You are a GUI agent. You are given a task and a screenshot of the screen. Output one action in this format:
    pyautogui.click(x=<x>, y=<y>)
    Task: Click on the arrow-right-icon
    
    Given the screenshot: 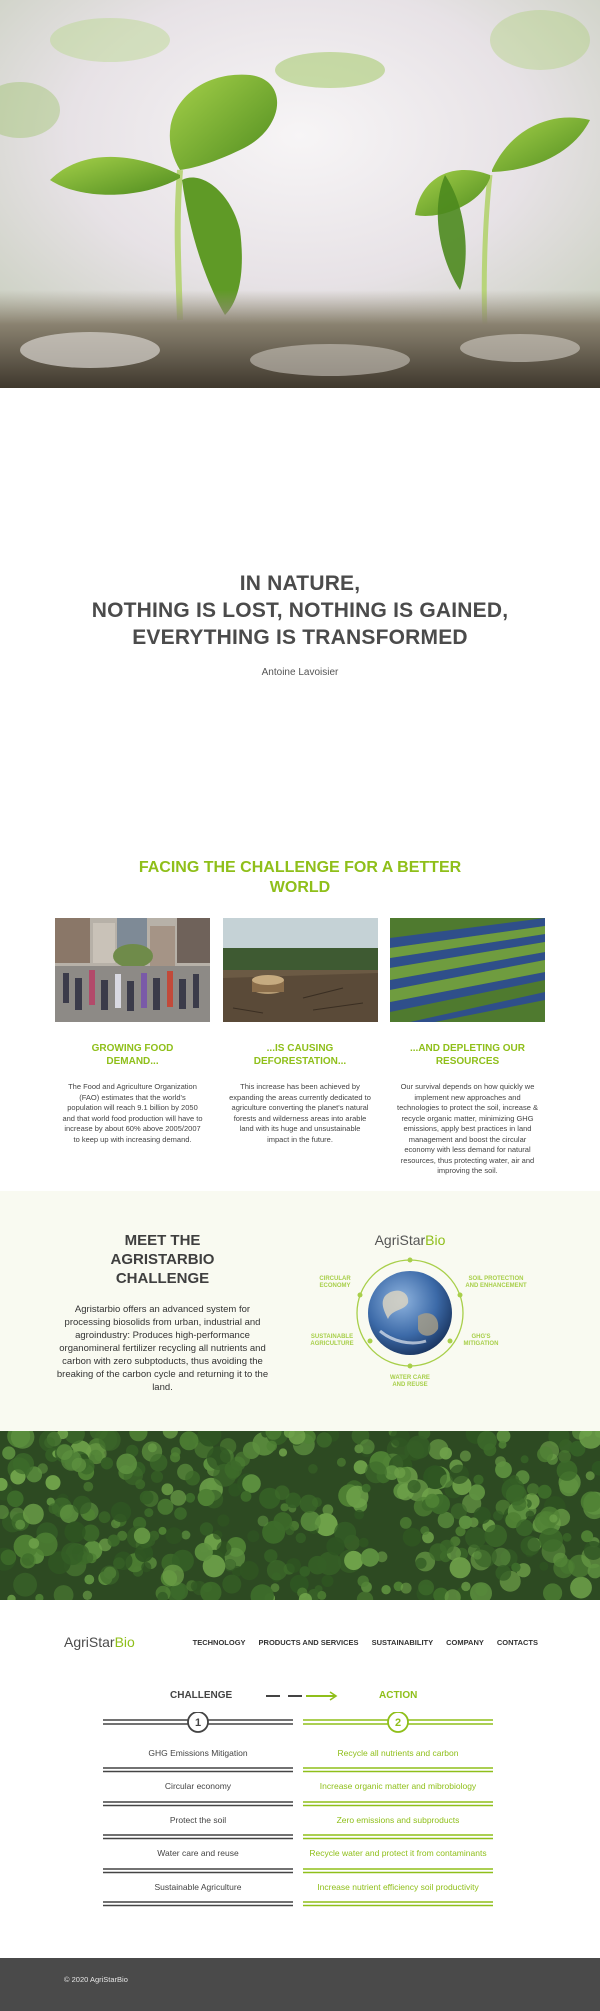 What is the action you would take?
    pyautogui.click(x=302, y=1696)
    